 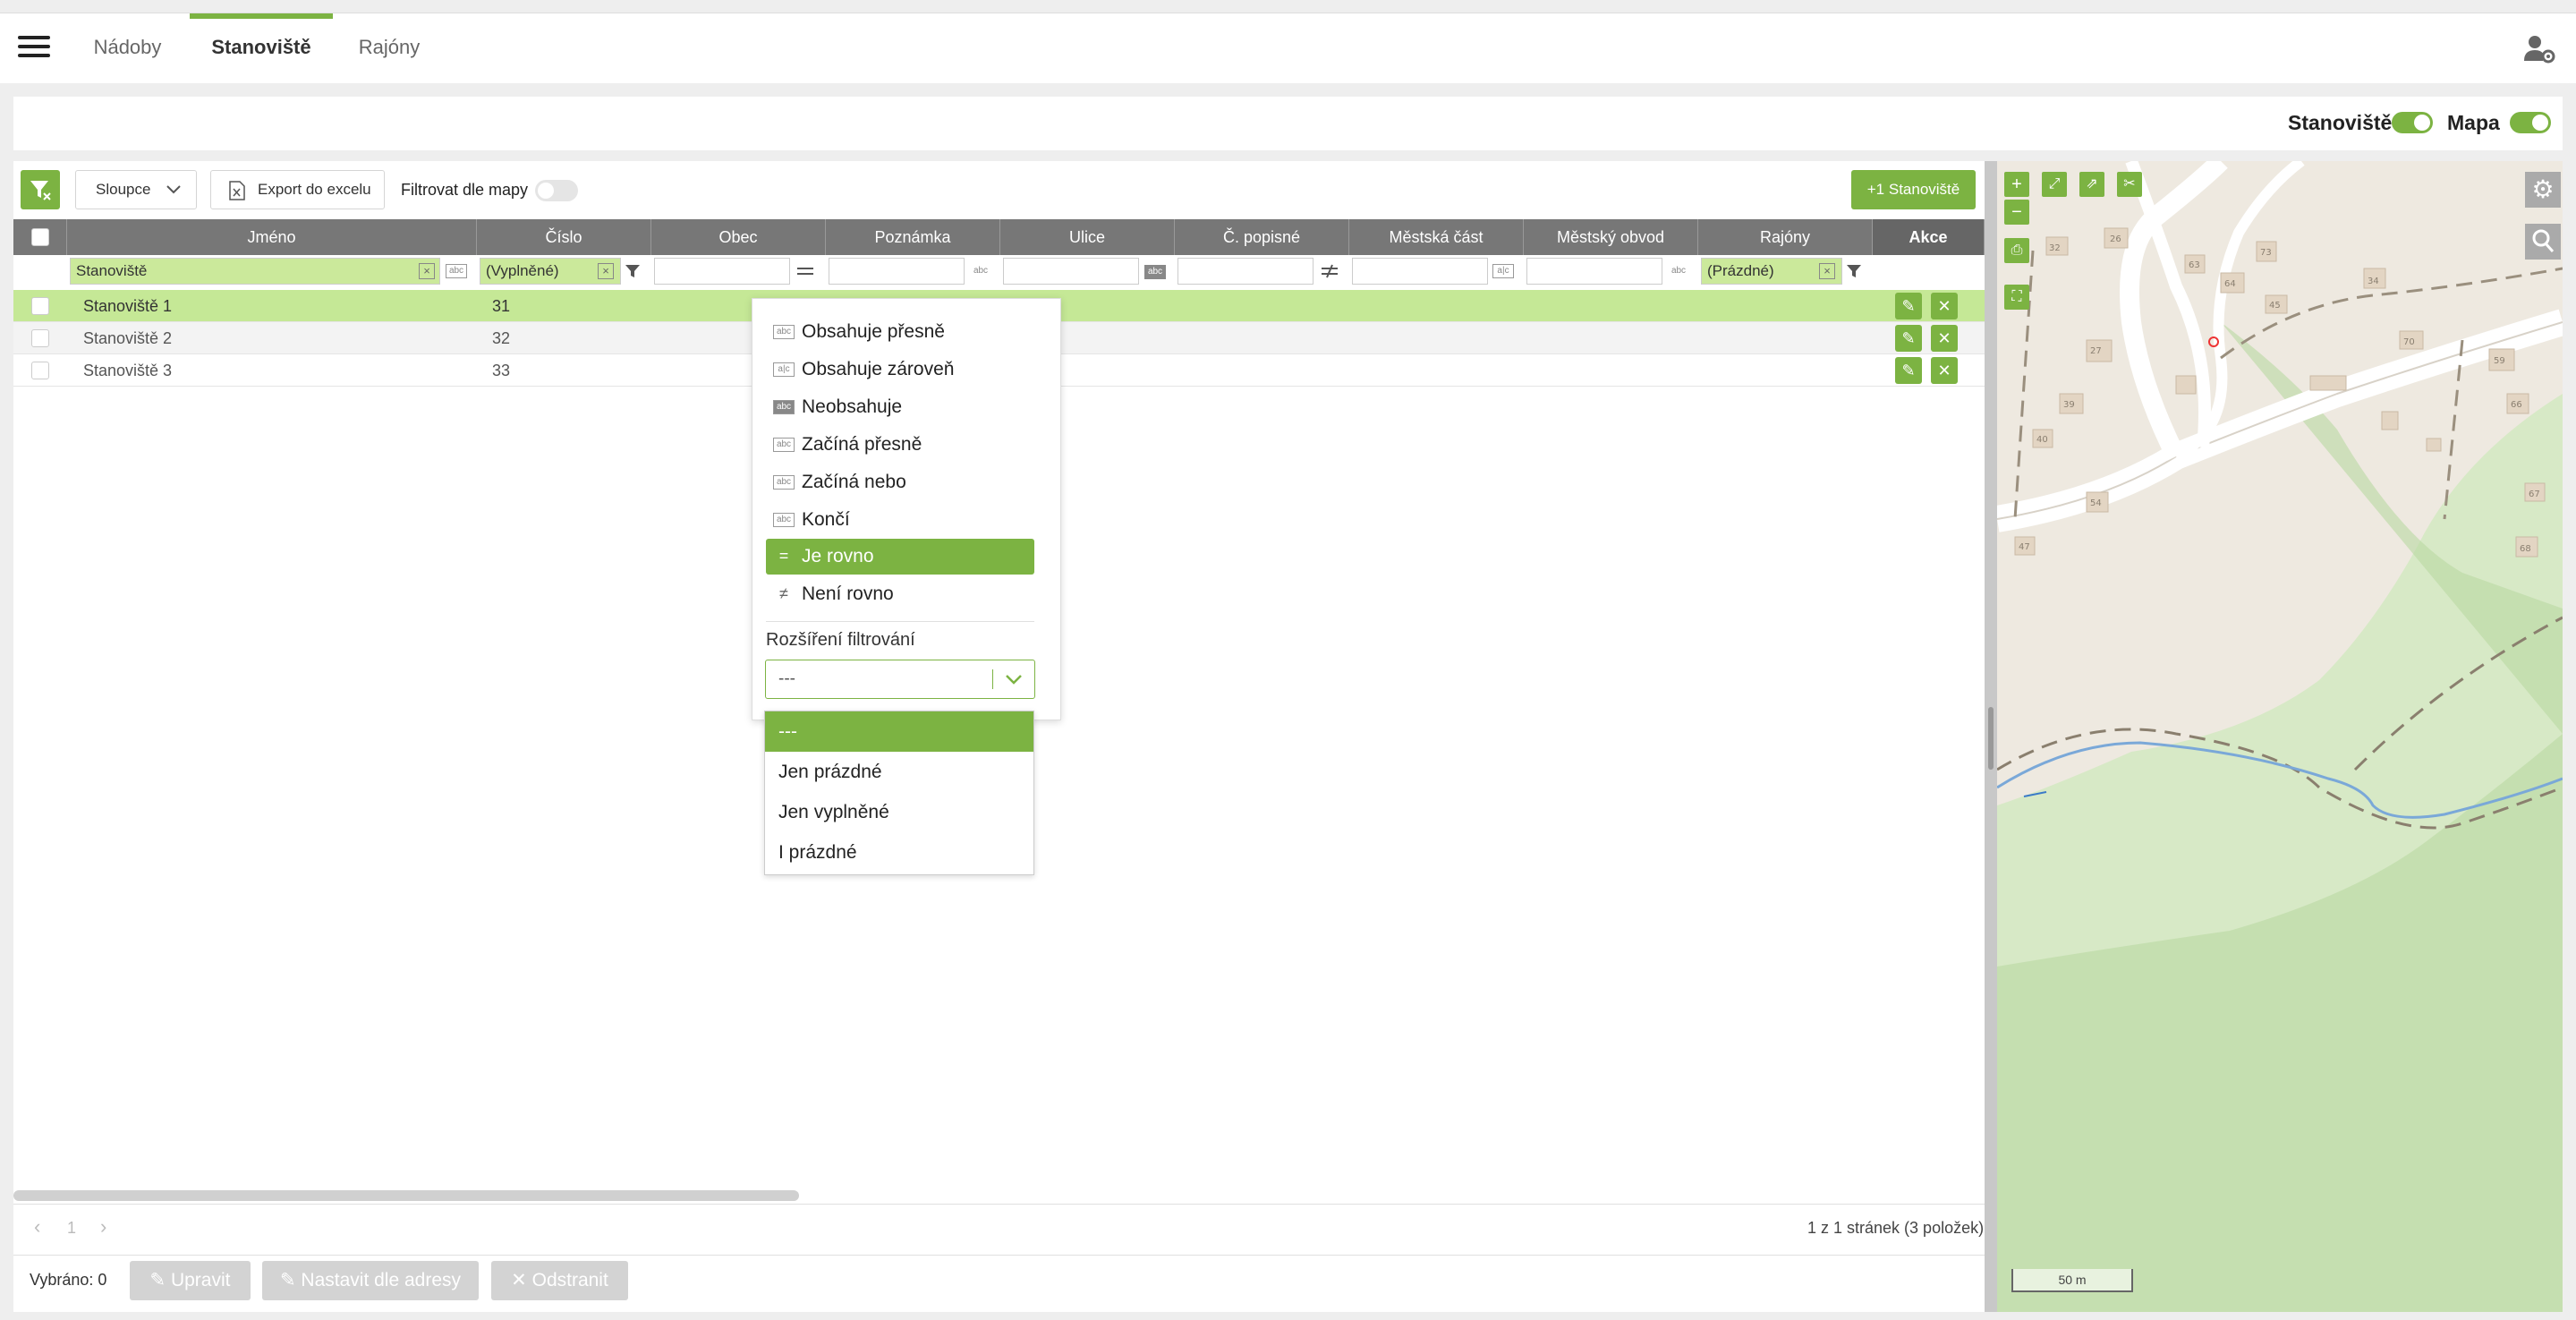 What do you see at coordinates (37, 1227) in the screenshot?
I see `prev-page-icon: ‹` at bounding box center [37, 1227].